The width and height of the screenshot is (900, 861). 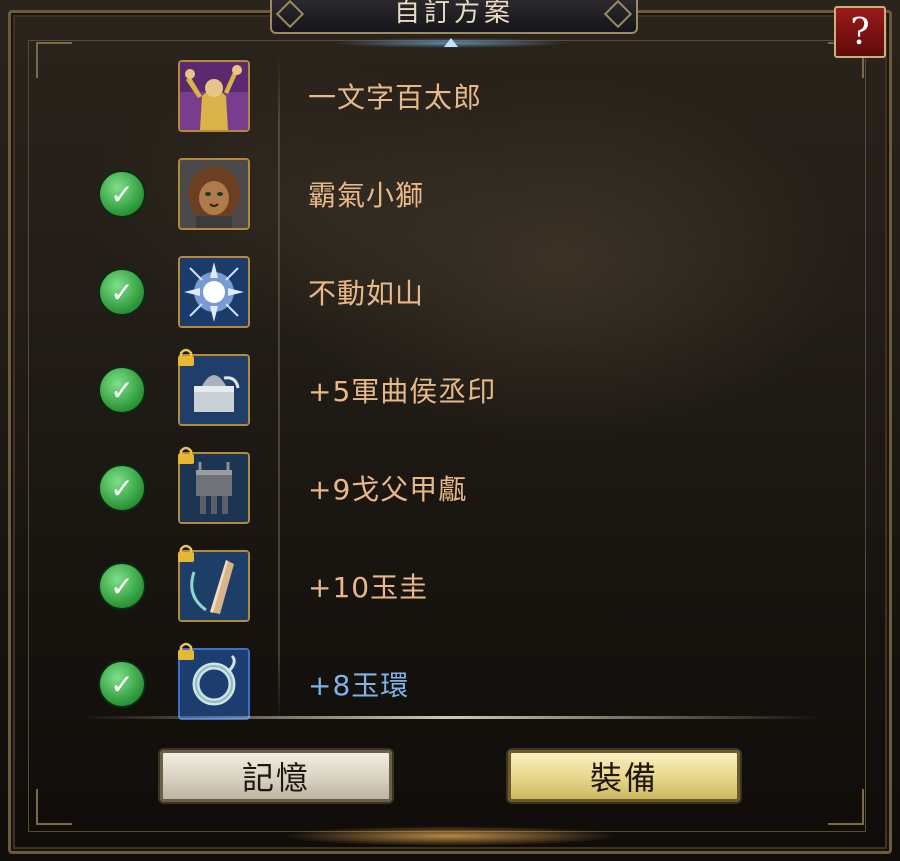 I want to click on title-plate: 自訂方案, so click(x=454, y=17).